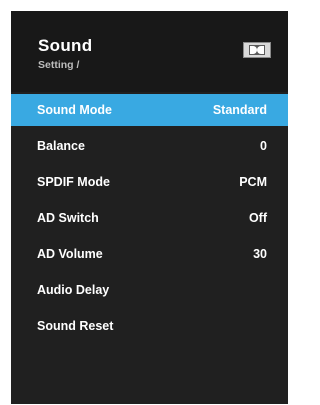 The width and height of the screenshot is (320, 405). What do you see at coordinates (149, 110) in the screenshot?
I see `menu-item-sound-mode: Sound Mode Standard` at bounding box center [149, 110].